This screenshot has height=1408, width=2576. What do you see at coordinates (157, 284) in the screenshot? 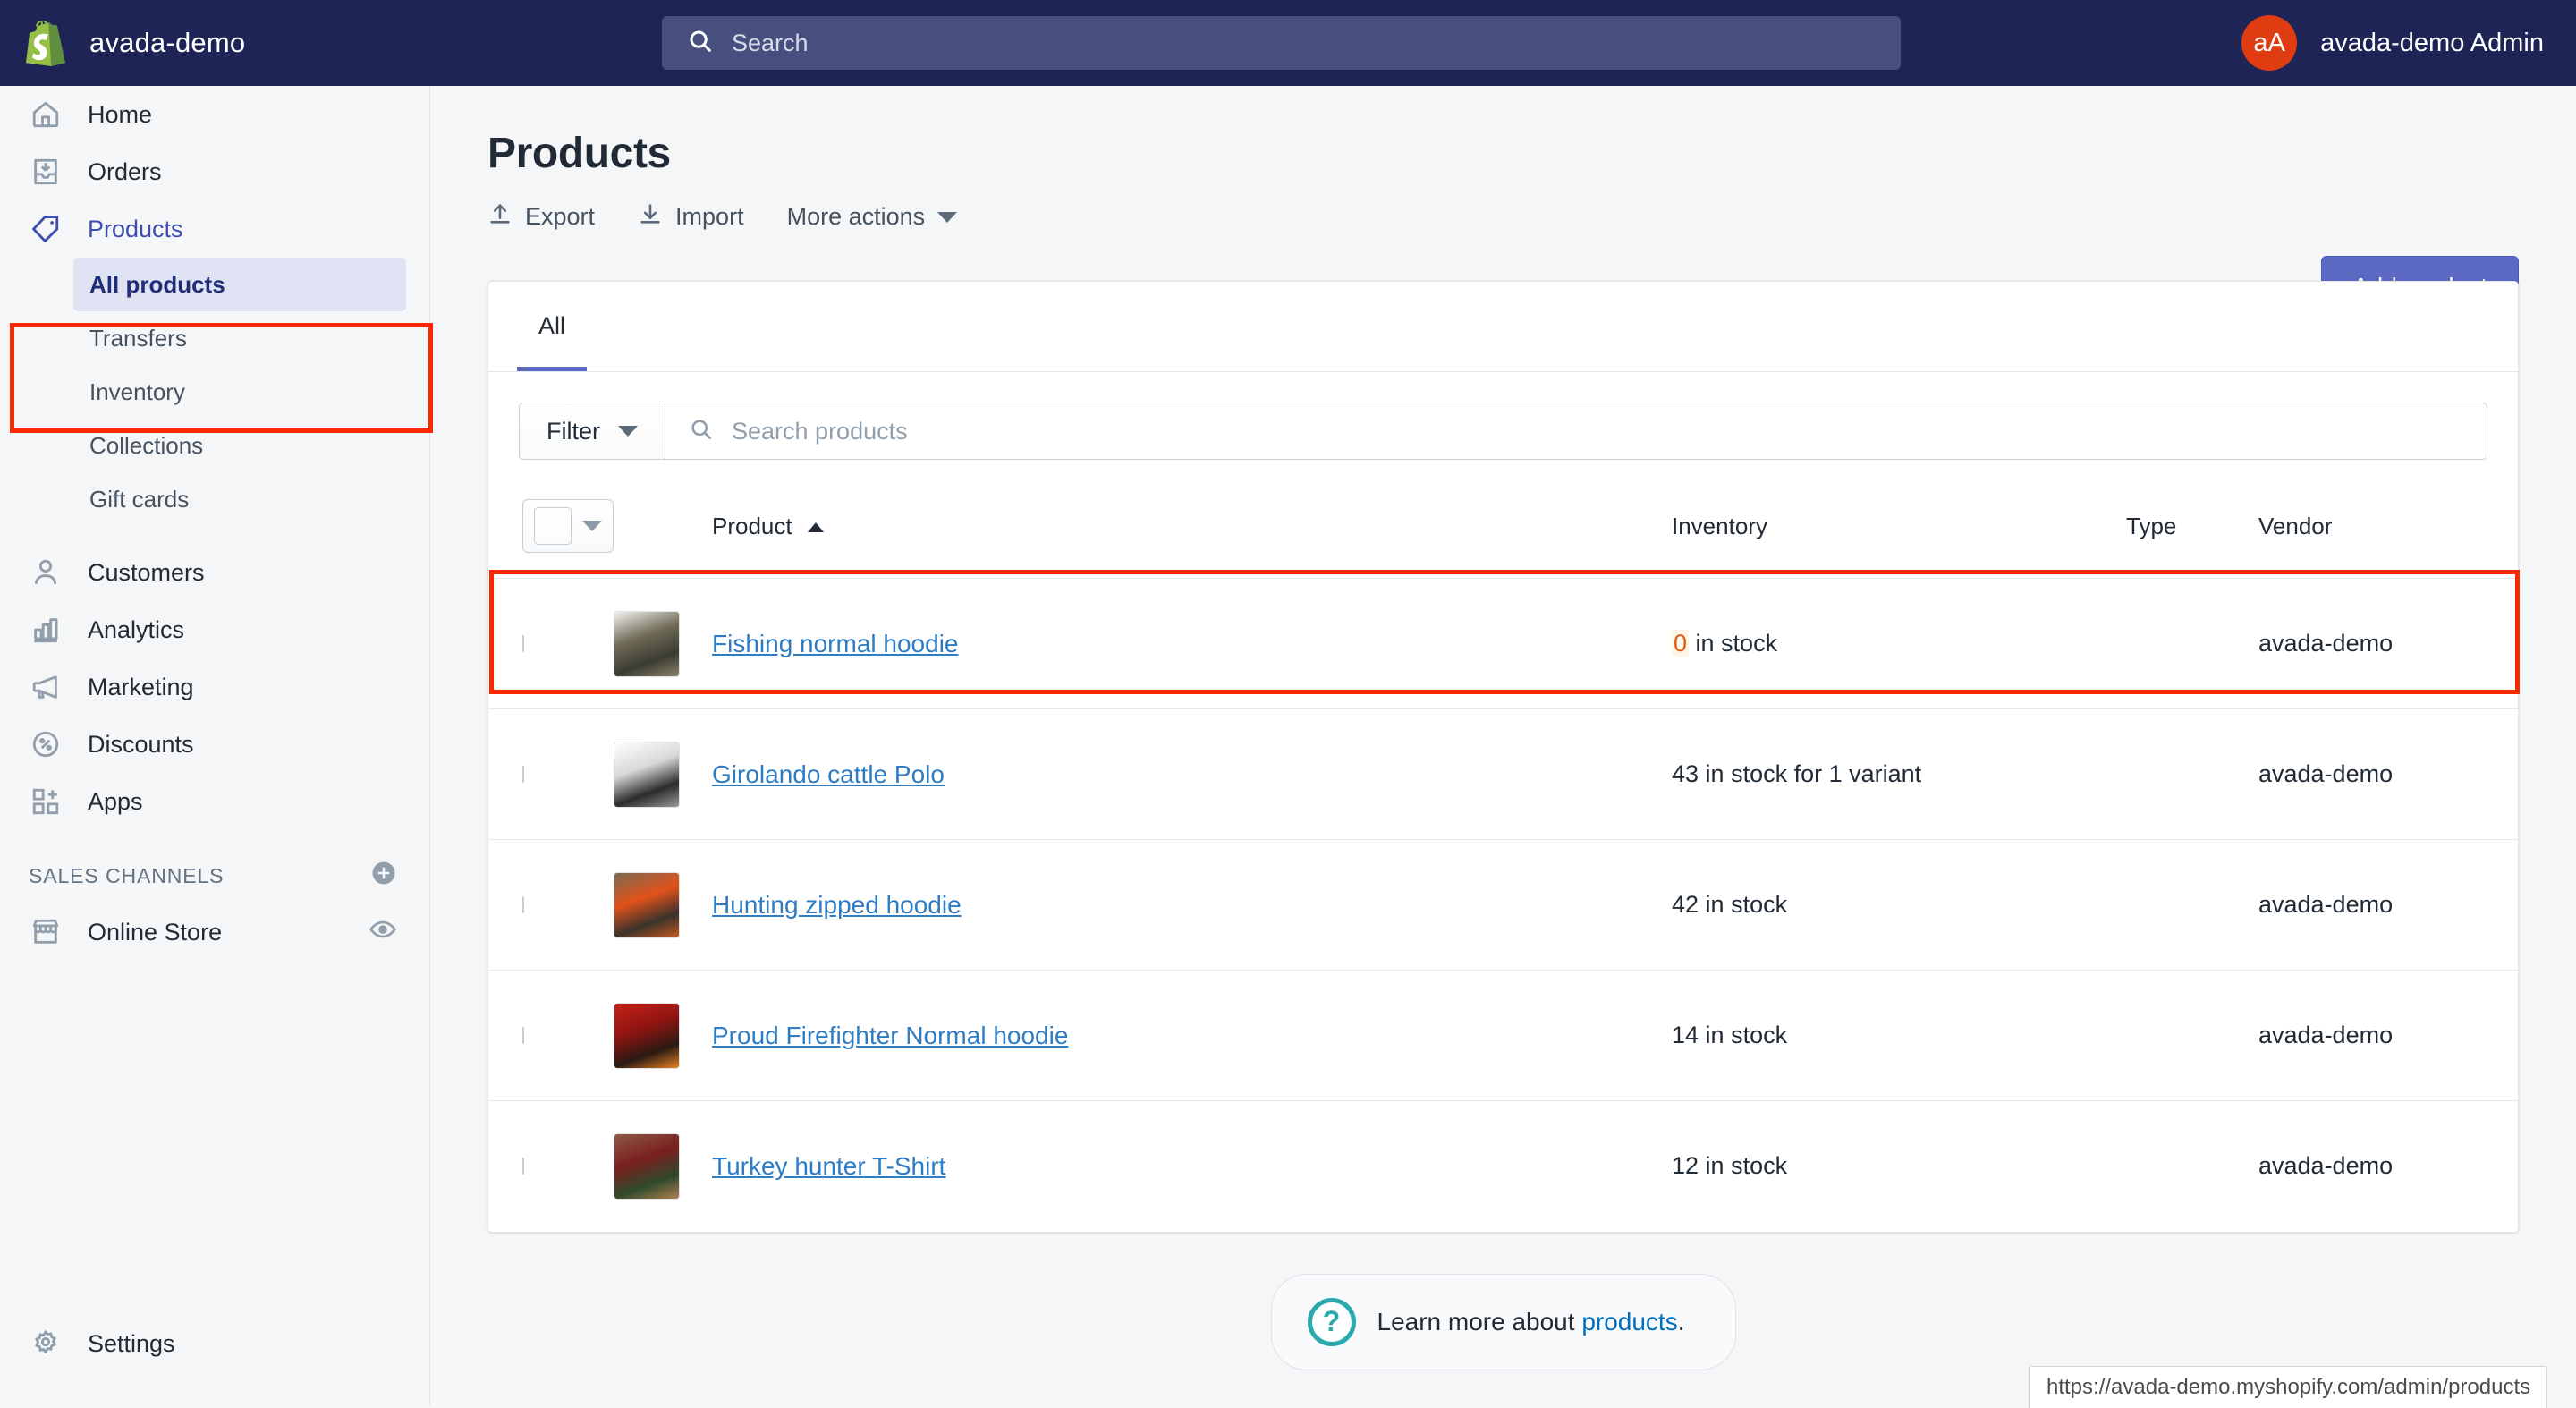
I see `sidebar-subitem-label: All products` at bounding box center [157, 284].